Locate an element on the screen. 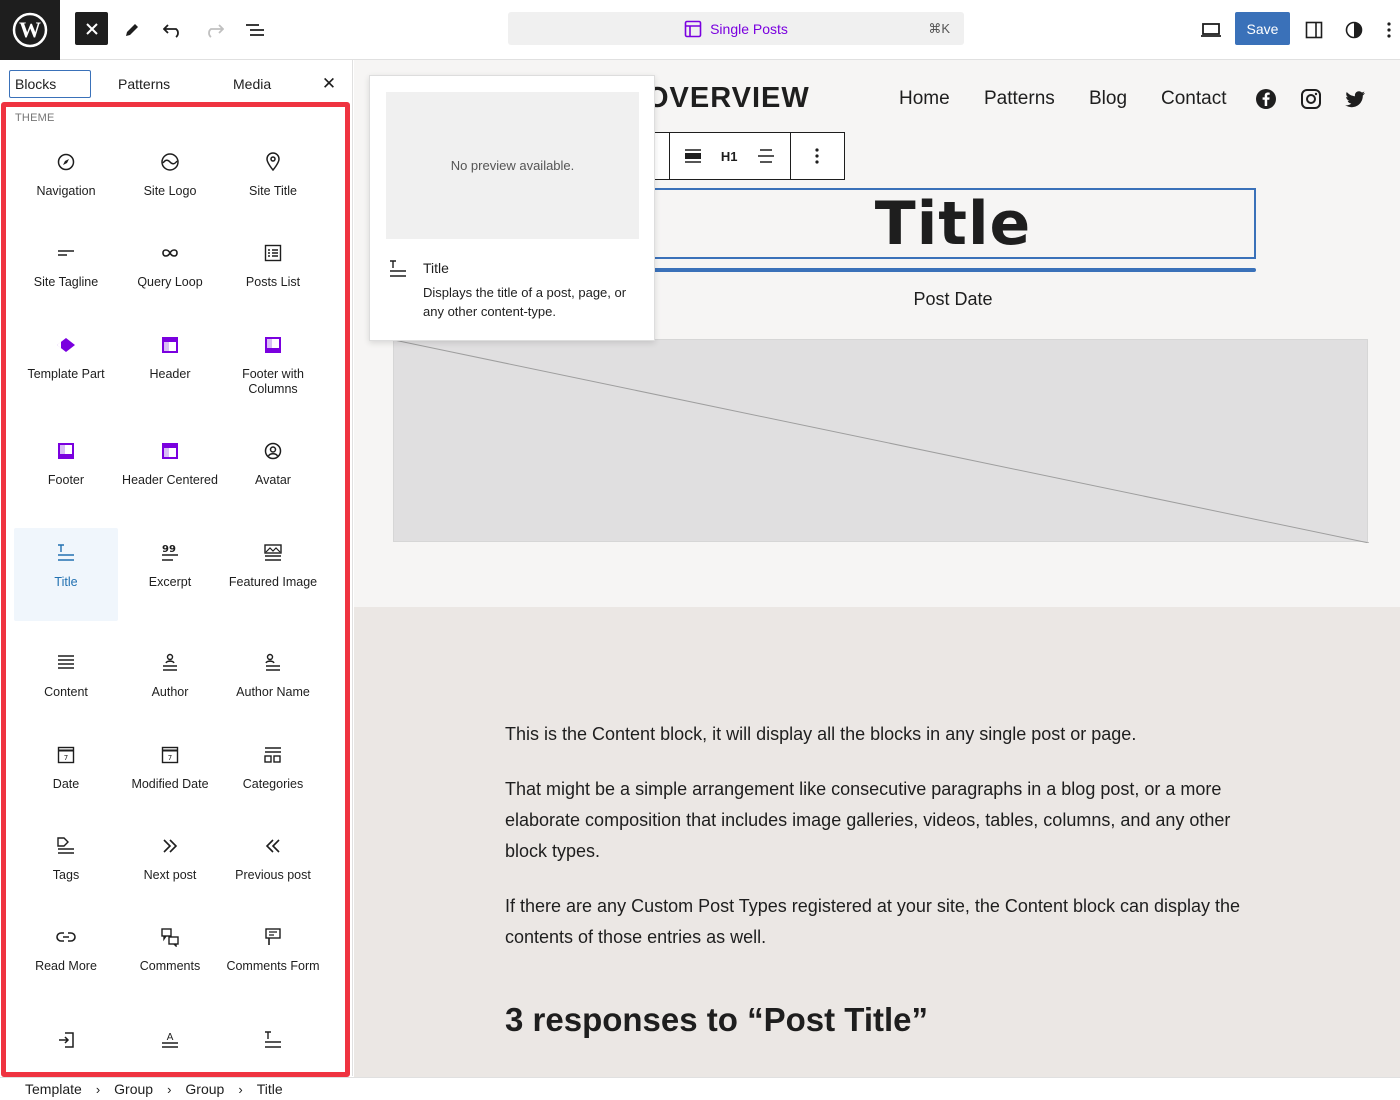  block-label: Header Centered is located at coordinates (170, 480).